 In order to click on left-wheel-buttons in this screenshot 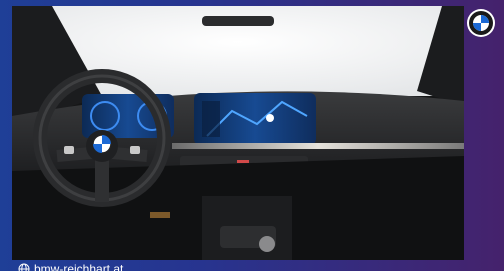, I will do `click(69, 150)`.